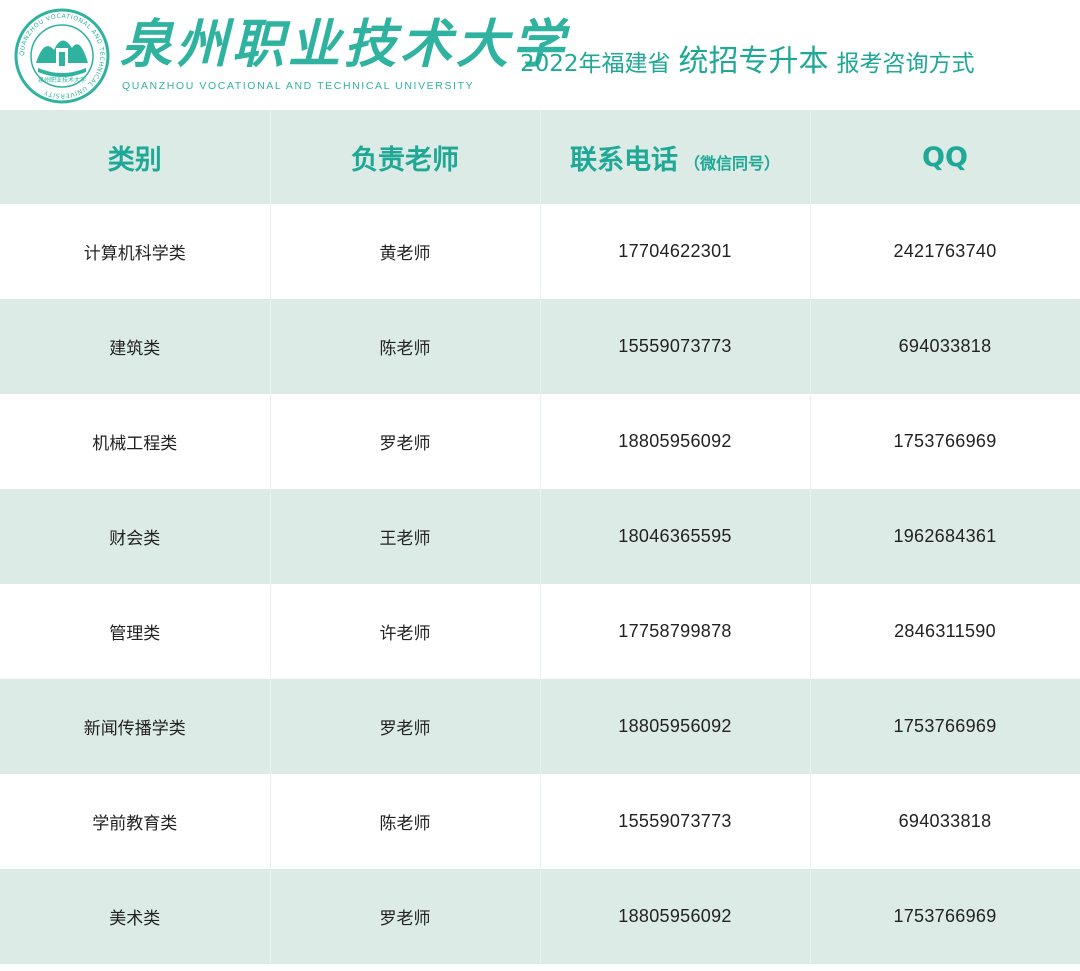  Describe the element at coordinates (135, 821) in the screenshot. I see `cell-category: 学前教育类` at that location.